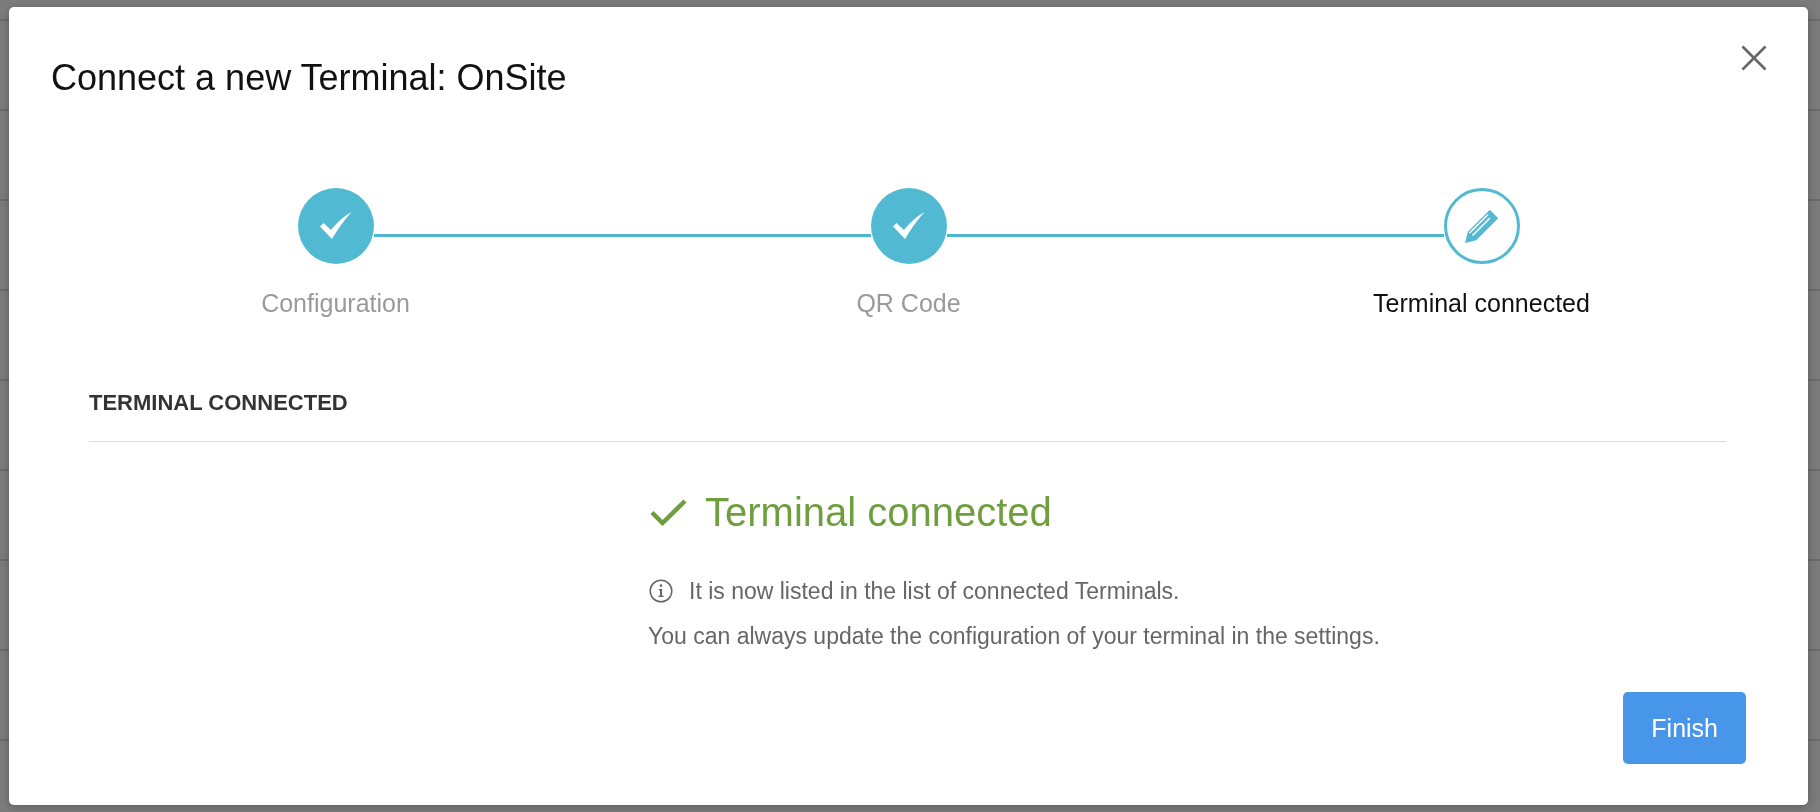 The width and height of the screenshot is (1820, 812). What do you see at coordinates (1481, 303) in the screenshot?
I see `step-label: Terminal connected` at bounding box center [1481, 303].